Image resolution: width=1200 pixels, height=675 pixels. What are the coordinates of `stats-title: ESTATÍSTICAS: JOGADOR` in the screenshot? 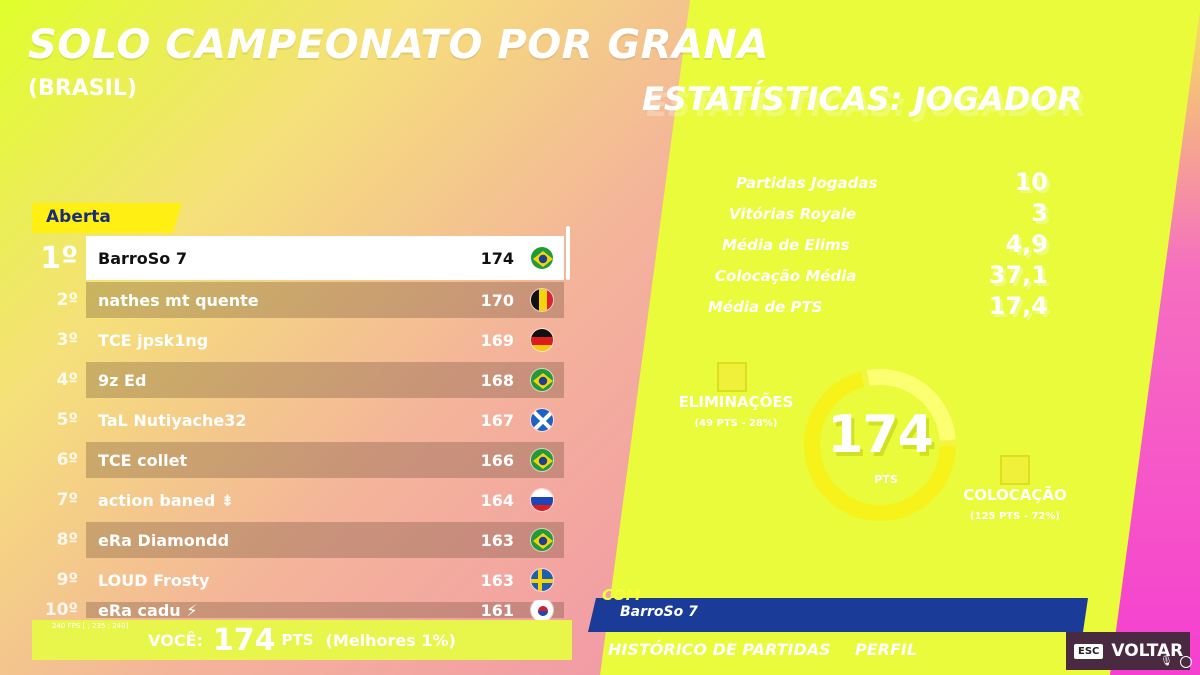 It's located at (862, 99).